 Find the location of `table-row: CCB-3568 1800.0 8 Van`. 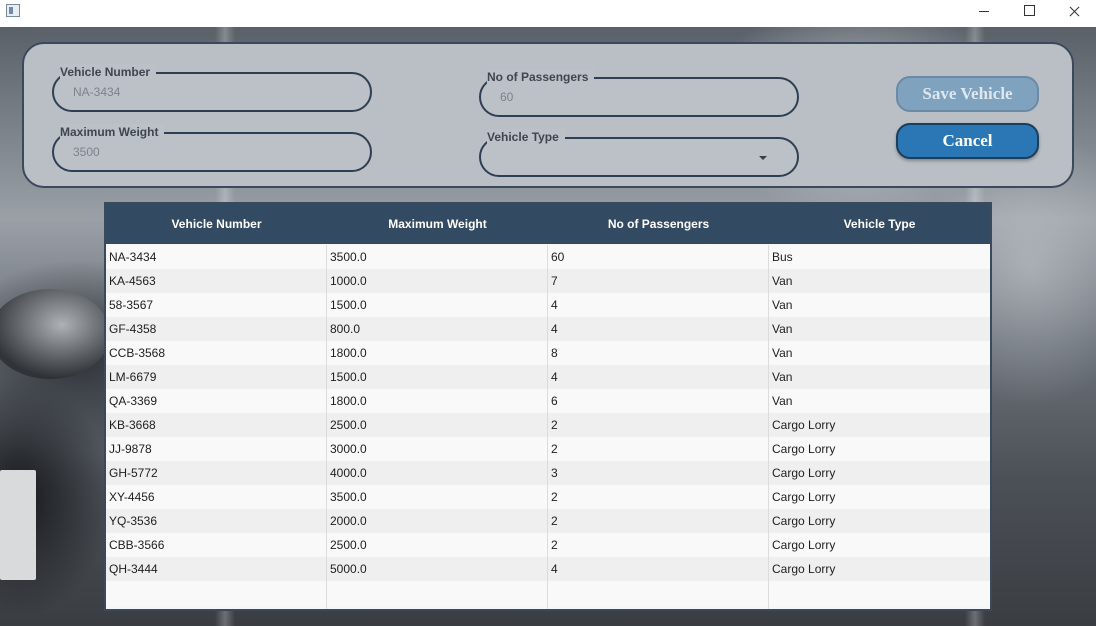

table-row: CCB-3568 1800.0 8 Van is located at coordinates (548, 353).